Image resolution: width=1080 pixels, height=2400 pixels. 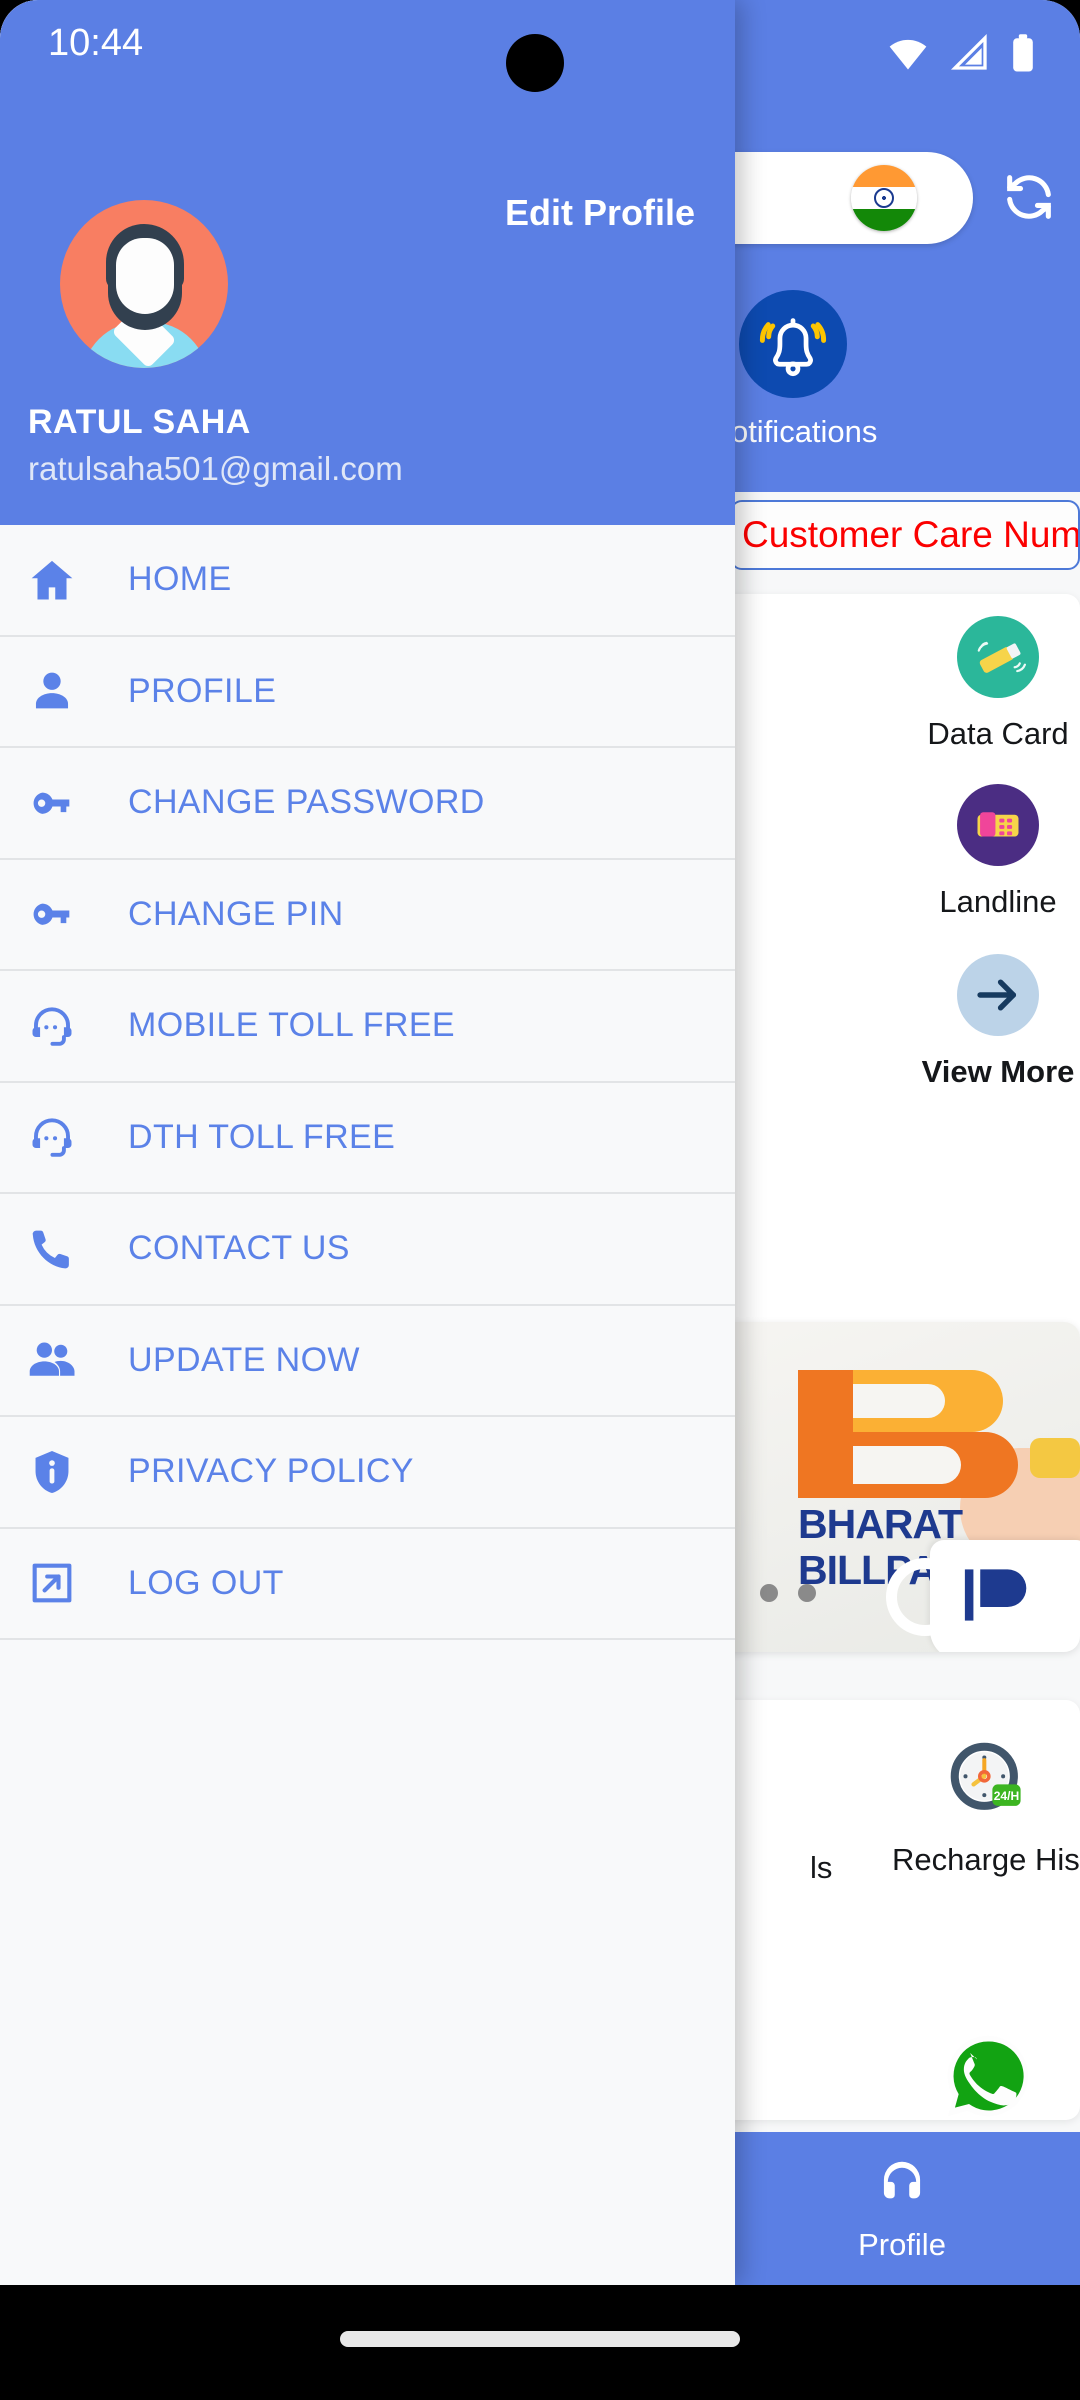 What do you see at coordinates (271, 1471) in the screenshot?
I see `menu-item-label: PRIVACY POLICY` at bounding box center [271, 1471].